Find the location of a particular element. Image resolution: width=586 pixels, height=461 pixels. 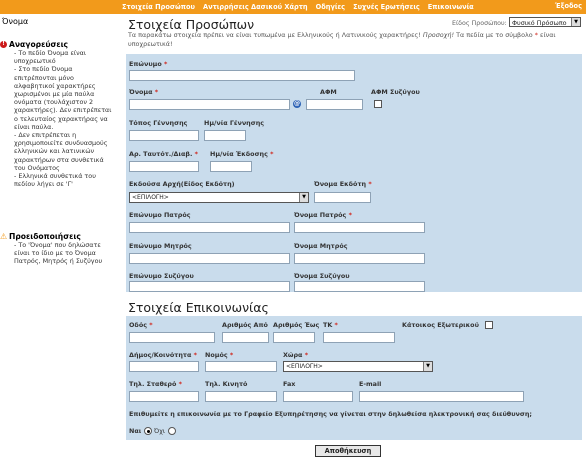

label-onoma-mitros: Όνομα Μητρός is located at coordinates (321, 246).